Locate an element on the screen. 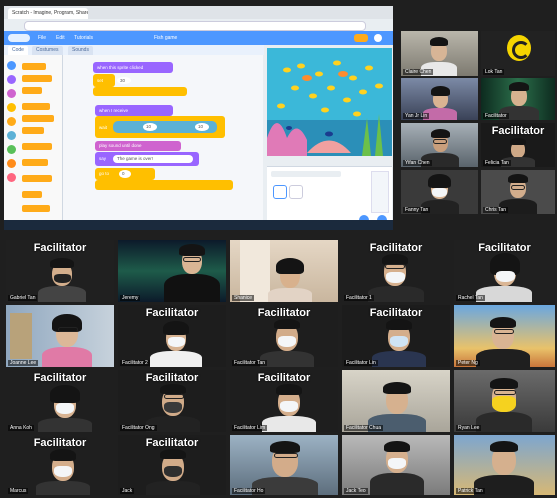 The height and width of the screenshot is (498, 557). participant-name: Facilitator is located at coordinates (496, 116).